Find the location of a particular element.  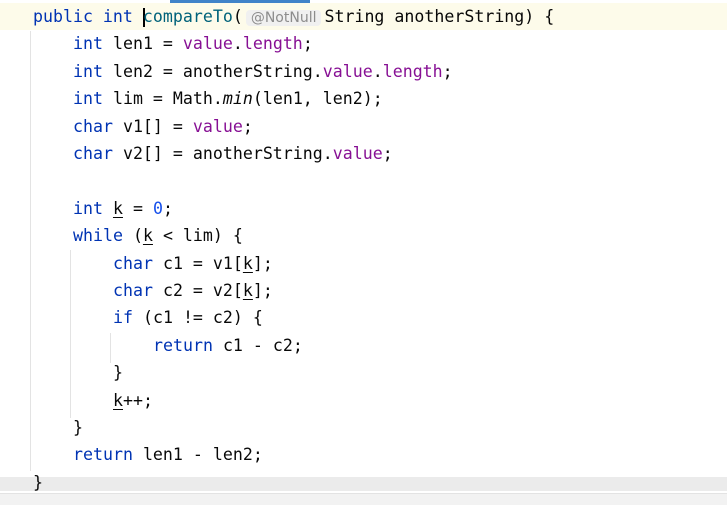

code-line: char c2 = v2[k]; is located at coordinates (193, 290).